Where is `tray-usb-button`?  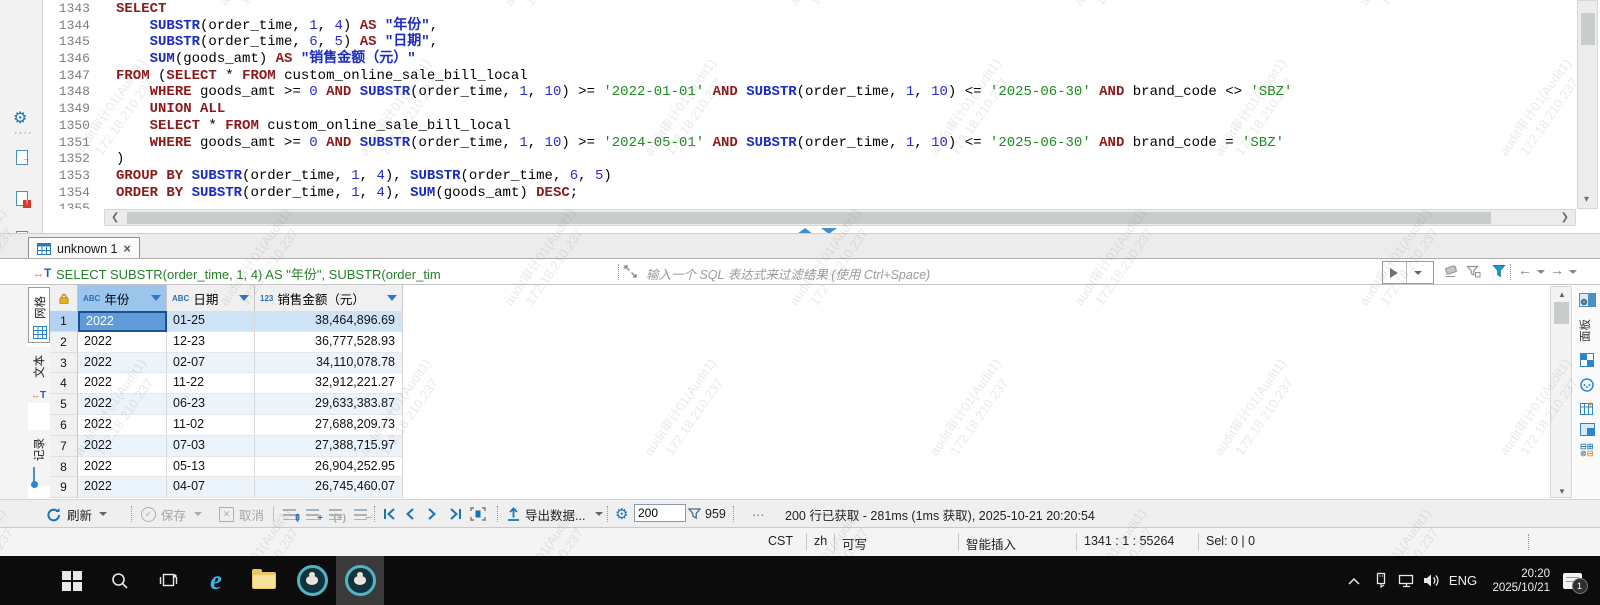
tray-usb-button is located at coordinates (1380, 580).